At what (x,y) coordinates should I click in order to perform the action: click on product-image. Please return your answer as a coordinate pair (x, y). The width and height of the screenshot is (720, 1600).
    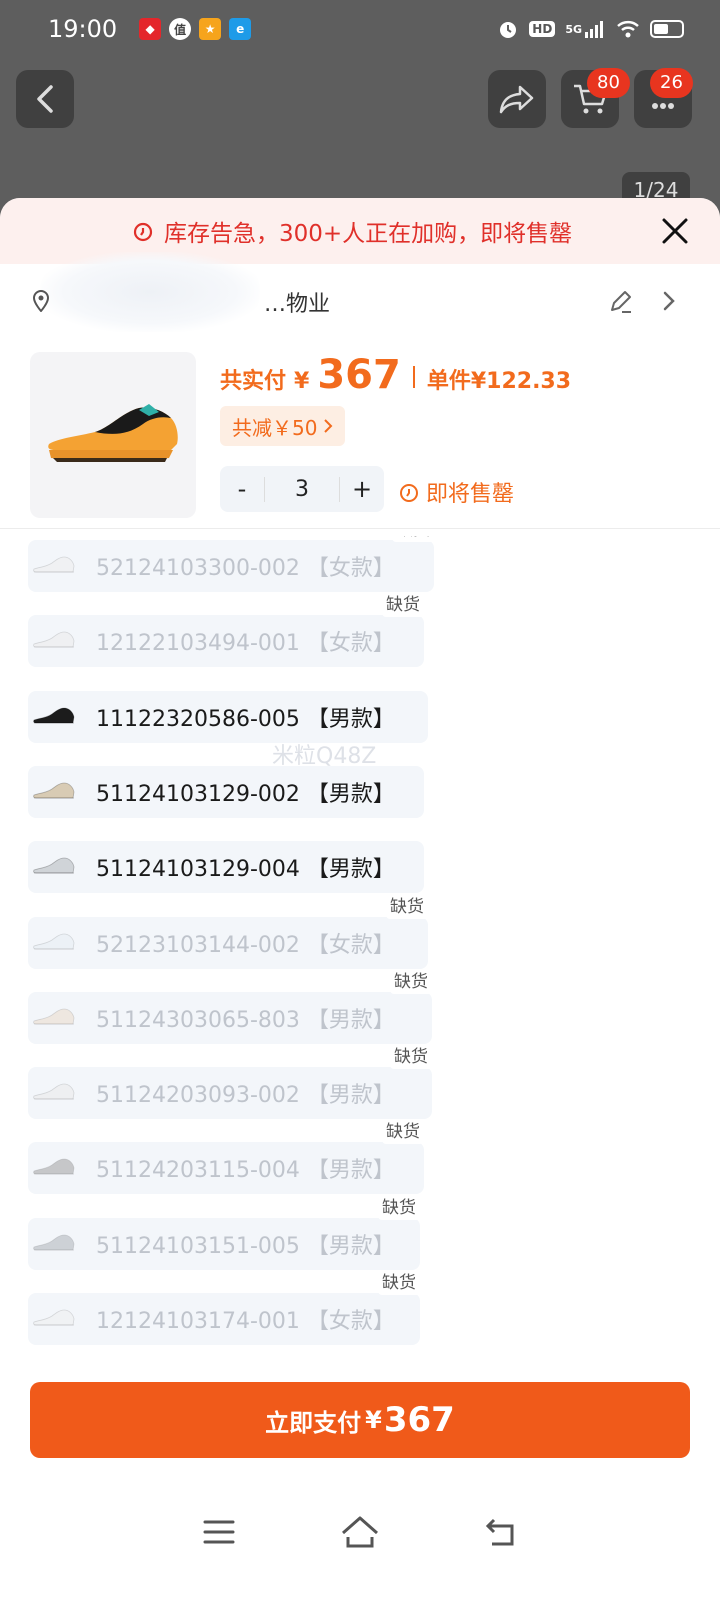
    Looking at the image, I should click on (113, 435).